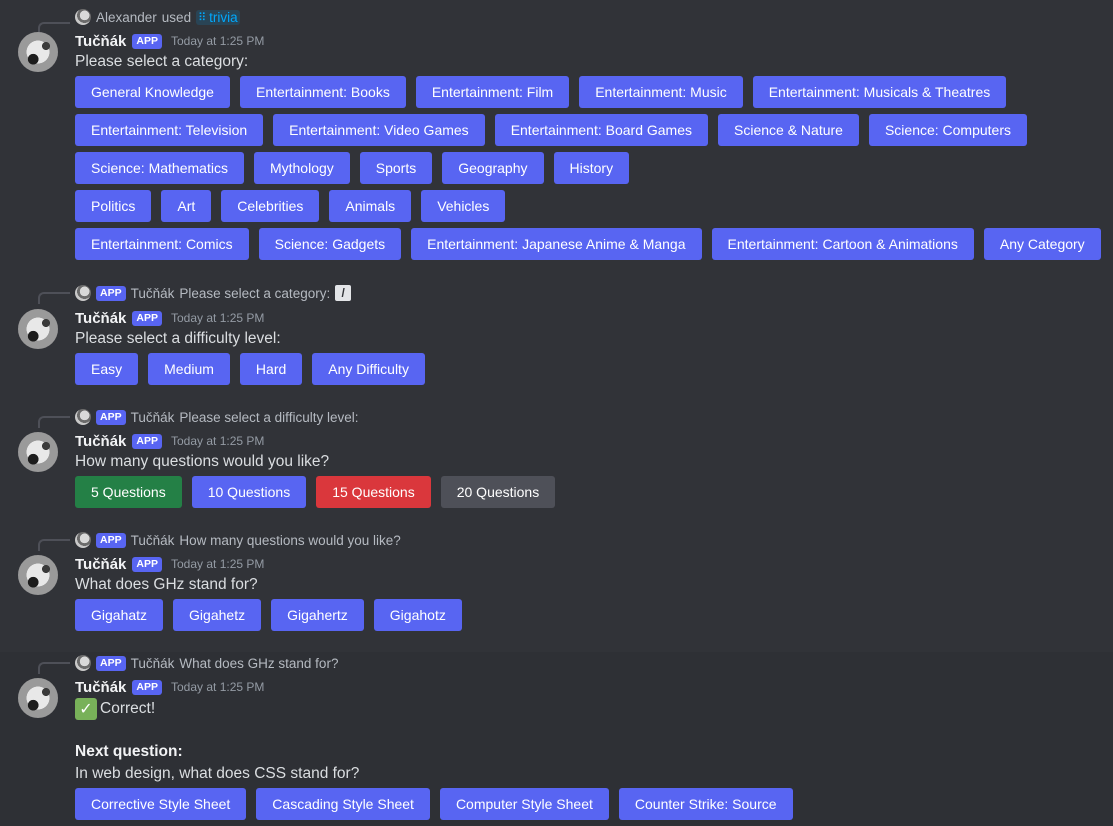 This screenshot has width=1113, height=826. What do you see at coordinates (879, 92) in the screenshot?
I see `category-button: Entertainment: Musicals & Theatres` at bounding box center [879, 92].